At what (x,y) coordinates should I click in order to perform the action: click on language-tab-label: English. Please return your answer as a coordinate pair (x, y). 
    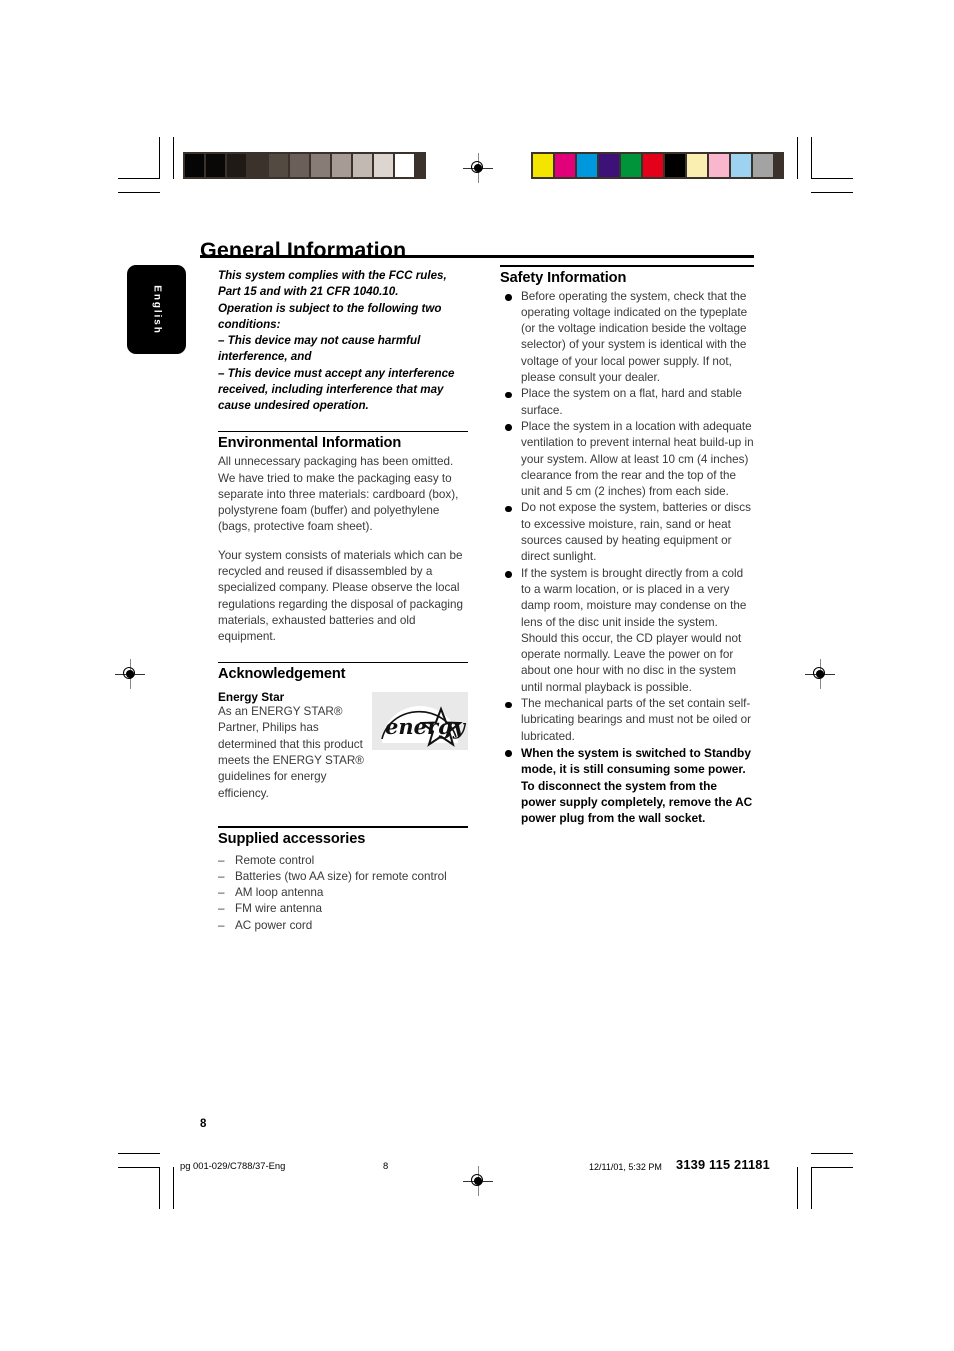
    Looking at the image, I should click on (156, 309).